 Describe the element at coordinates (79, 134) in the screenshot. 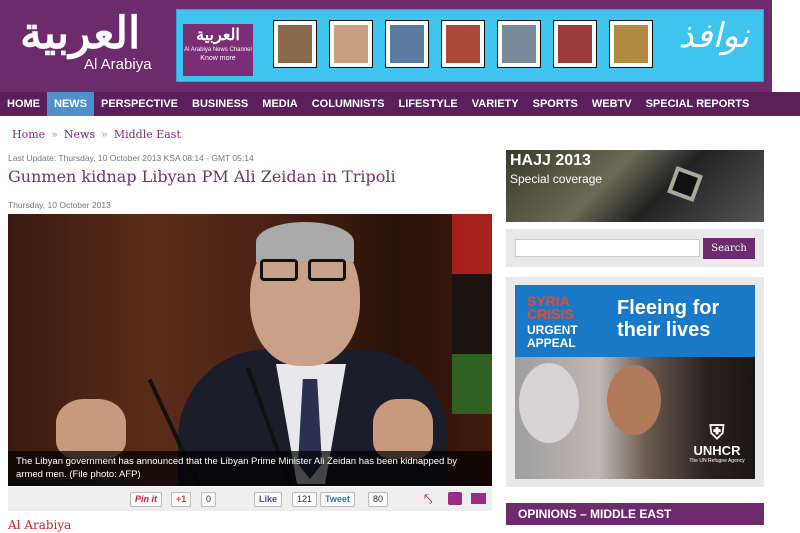

I see `breadcrumb-news: News` at that location.